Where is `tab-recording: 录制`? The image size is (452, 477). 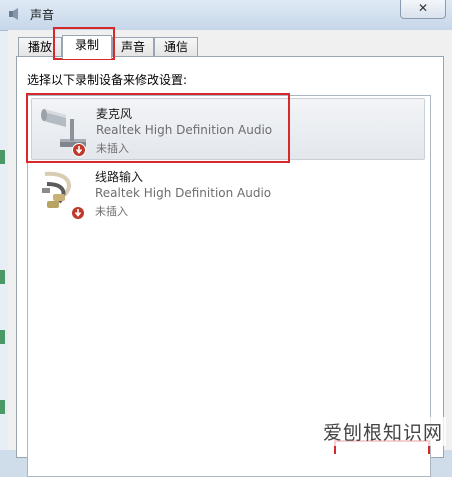 tab-recording: 录制 is located at coordinates (87, 47).